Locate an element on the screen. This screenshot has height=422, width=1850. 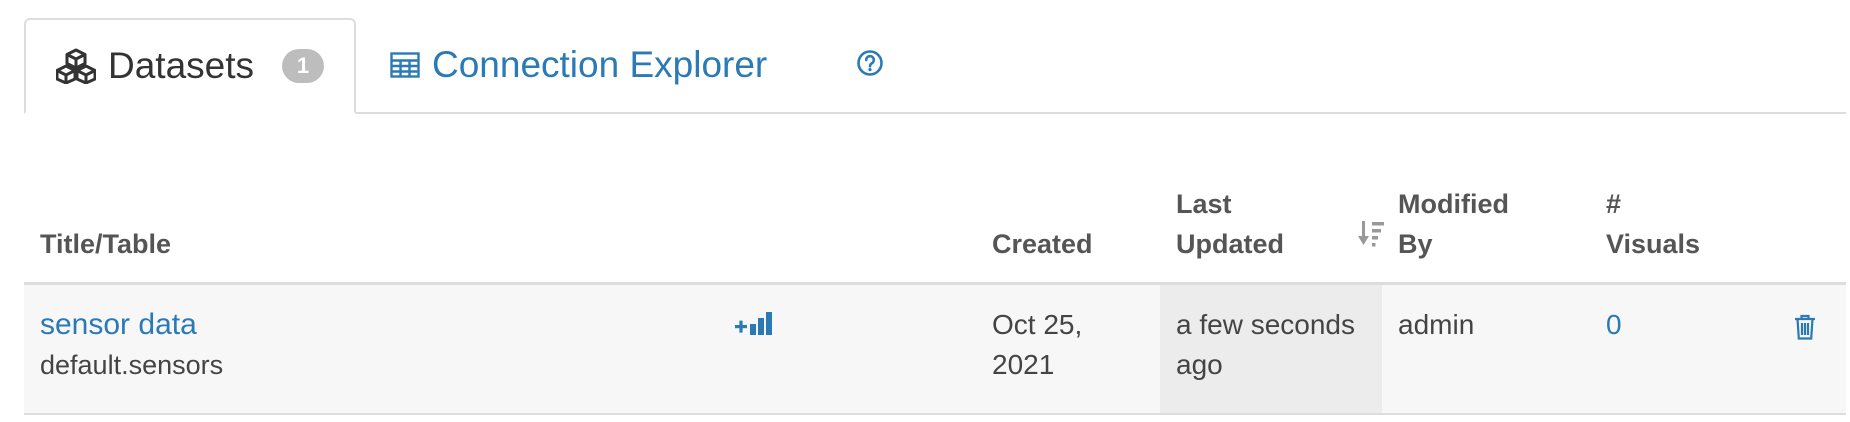
dataset-title-link: sensor data is located at coordinates (131, 325).